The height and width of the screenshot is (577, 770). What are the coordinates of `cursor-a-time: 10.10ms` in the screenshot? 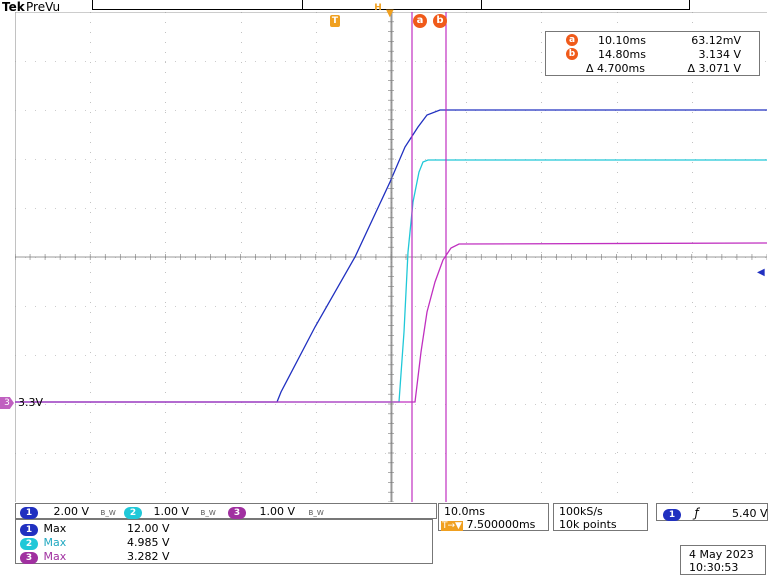 It's located at (622, 40).